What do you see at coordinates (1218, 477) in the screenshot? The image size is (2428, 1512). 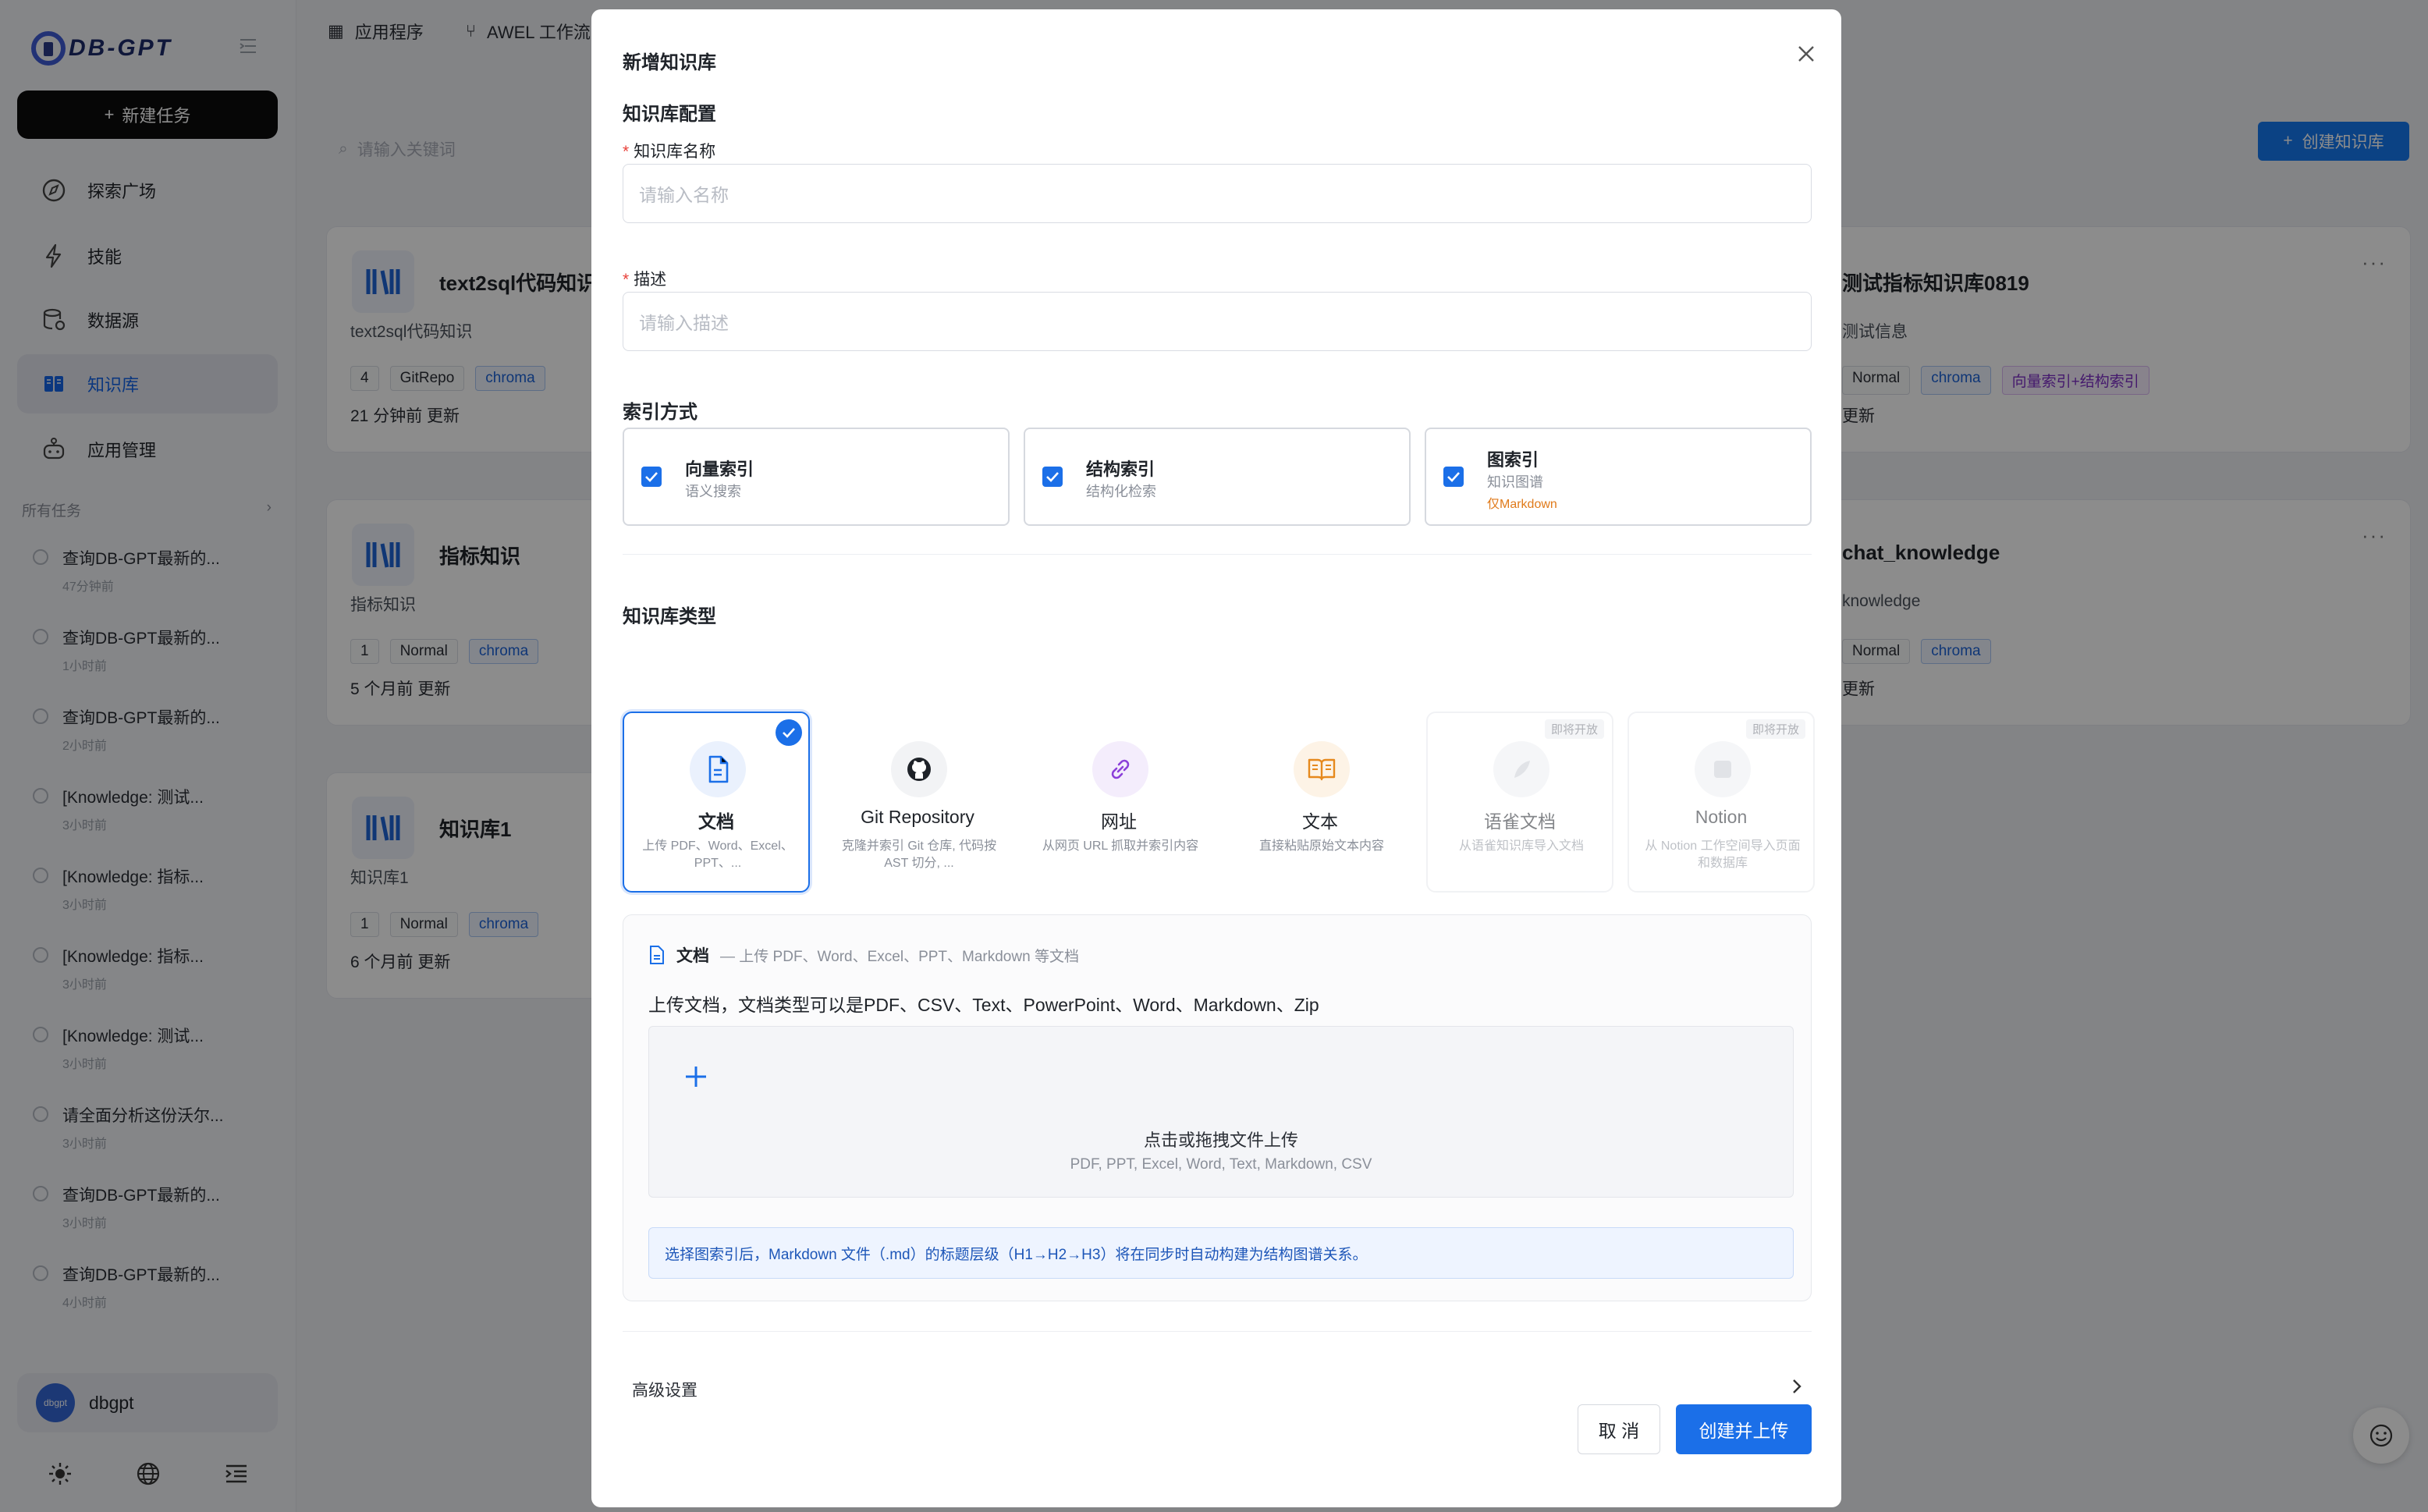 I see `index-option-structure: 结构索引 结构化检索` at bounding box center [1218, 477].